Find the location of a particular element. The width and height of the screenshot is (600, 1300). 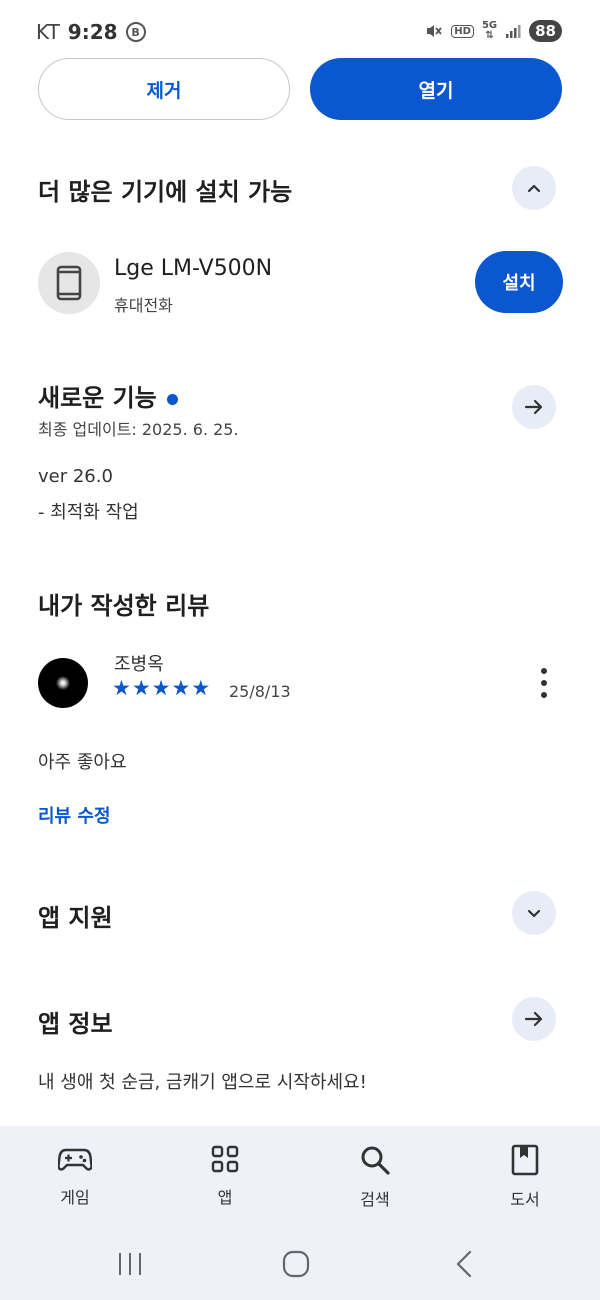

review-date: 25/8/13 is located at coordinates (260, 691).